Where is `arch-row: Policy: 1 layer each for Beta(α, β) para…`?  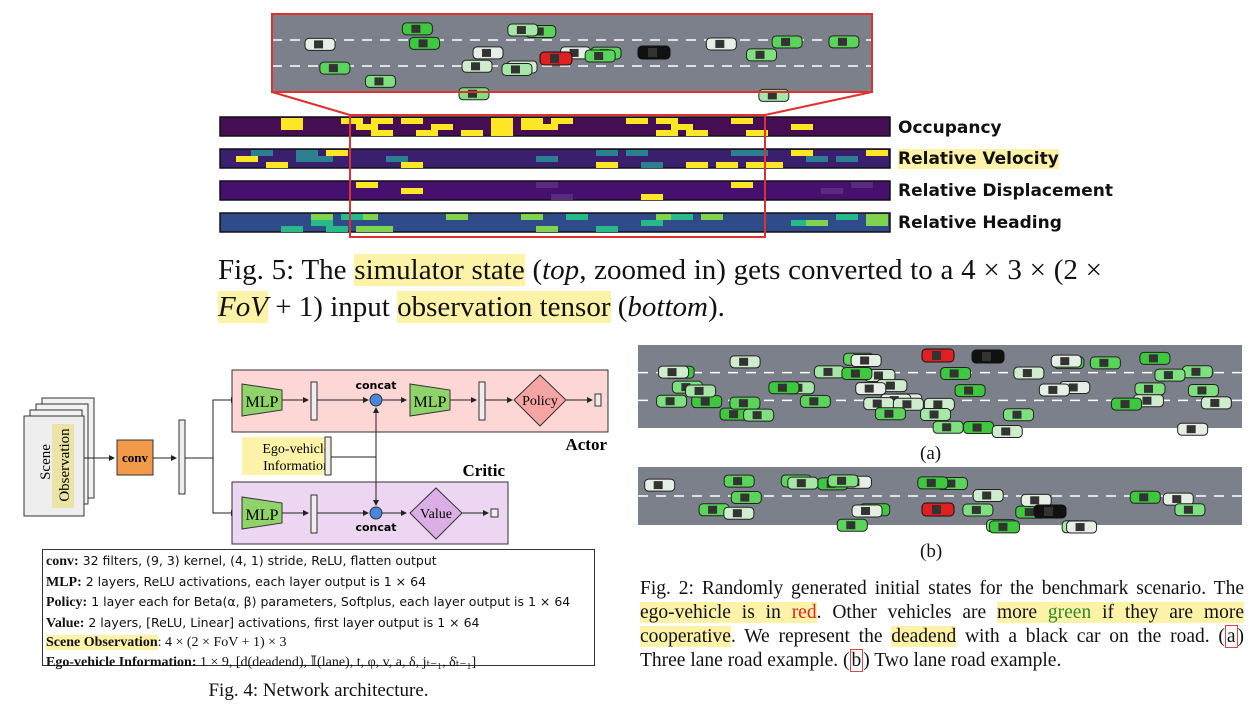
arch-row: Policy: 1 layer each for Beta(α, β) para… is located at coordinates (308, 602).